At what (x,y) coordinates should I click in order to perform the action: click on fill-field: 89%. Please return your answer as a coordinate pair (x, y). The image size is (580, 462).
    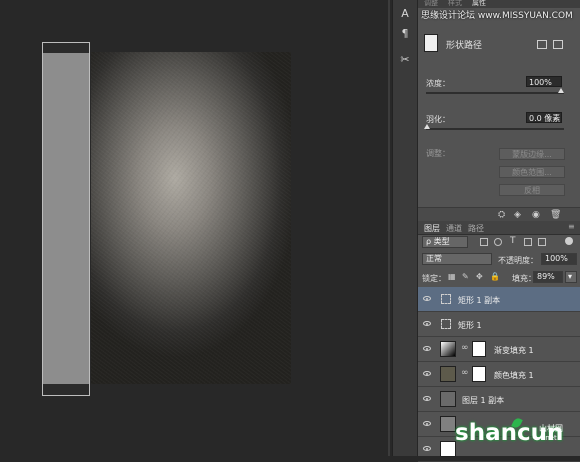
    Looking at the image, I should click on (548, 277).